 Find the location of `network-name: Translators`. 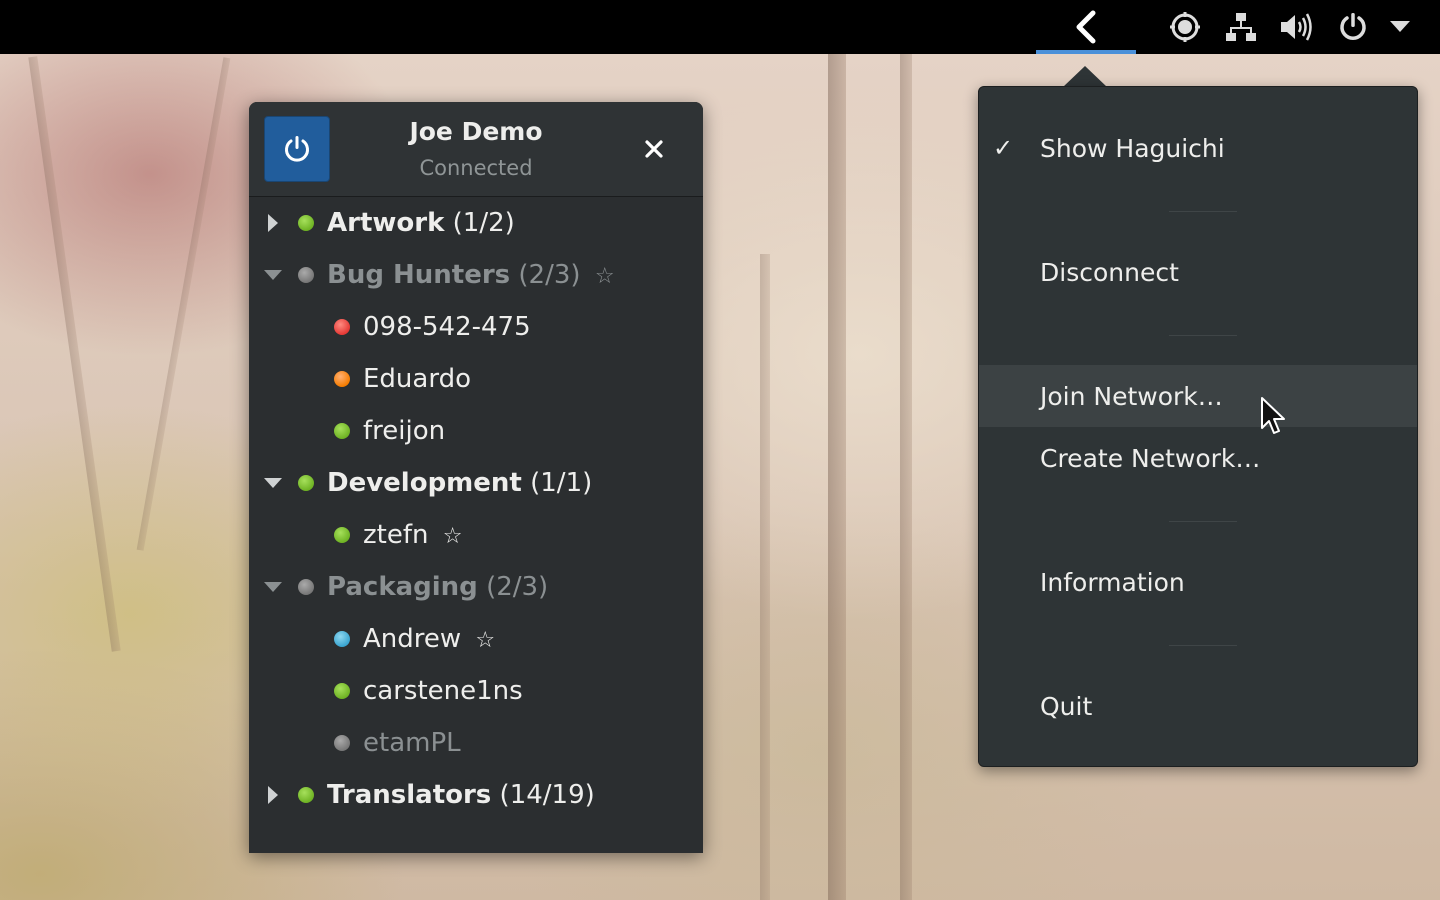

network-name: Translators is located at coordinates (409, 795).